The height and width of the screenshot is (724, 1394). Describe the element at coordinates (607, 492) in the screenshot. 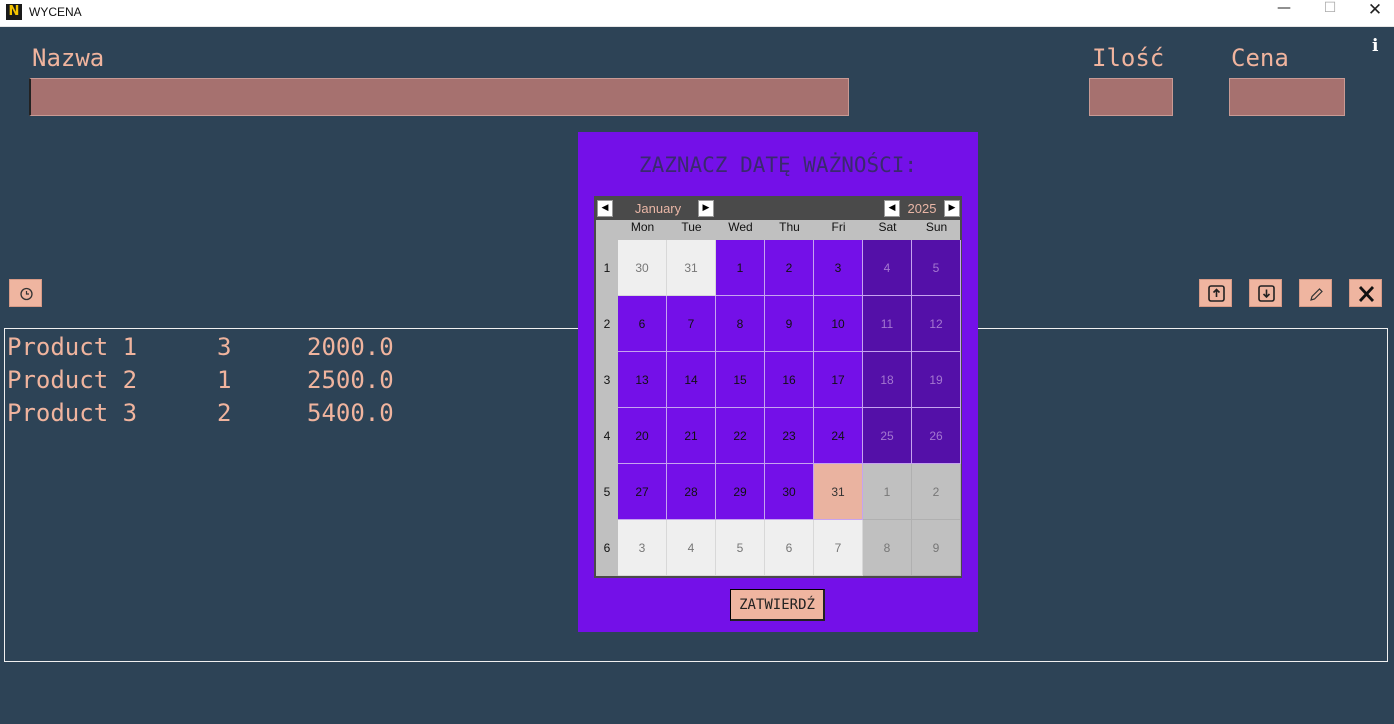

I see `week-number: 5` at that location.